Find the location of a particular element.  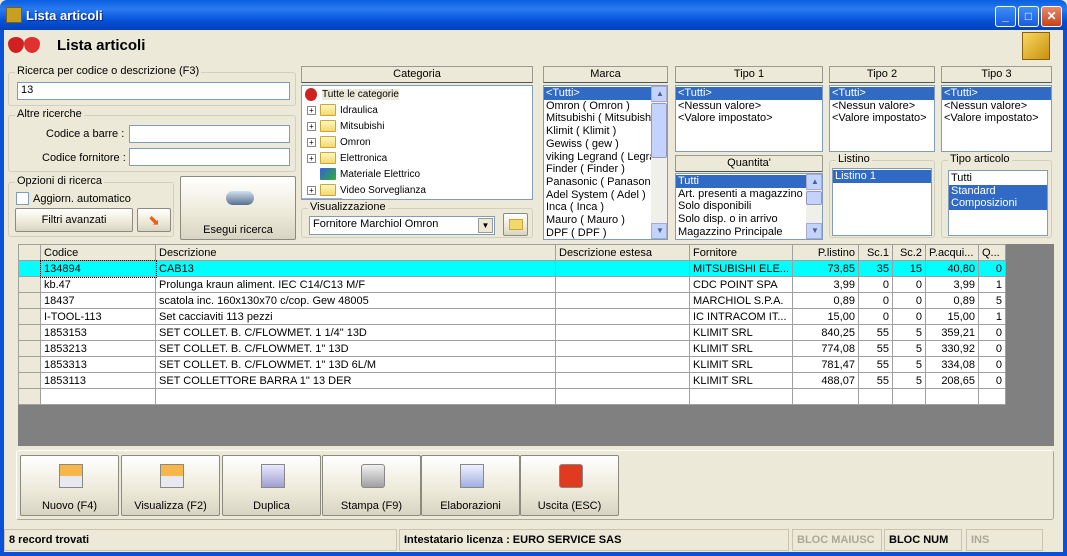

cell-codice: kb.47 is located at coordinates (98, 284).